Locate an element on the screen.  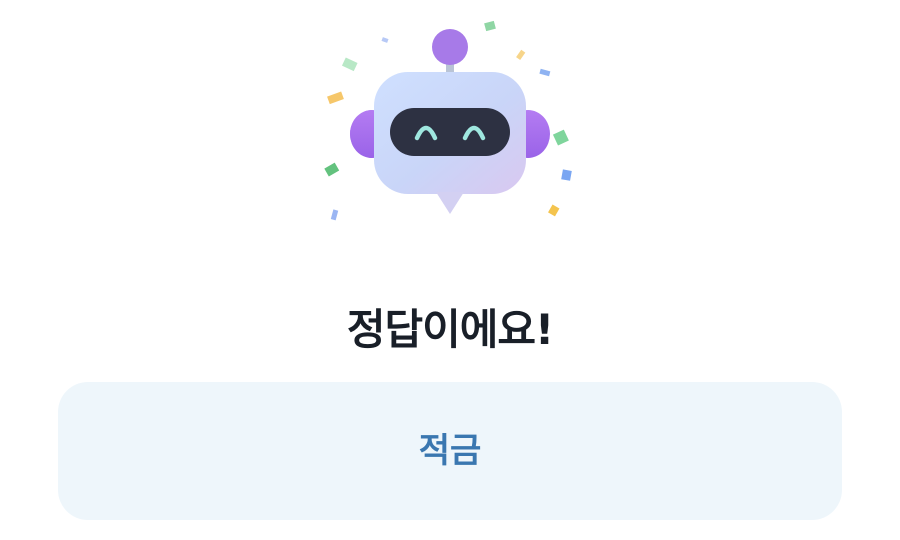
robot-visor is located at coordinates (450, 132).